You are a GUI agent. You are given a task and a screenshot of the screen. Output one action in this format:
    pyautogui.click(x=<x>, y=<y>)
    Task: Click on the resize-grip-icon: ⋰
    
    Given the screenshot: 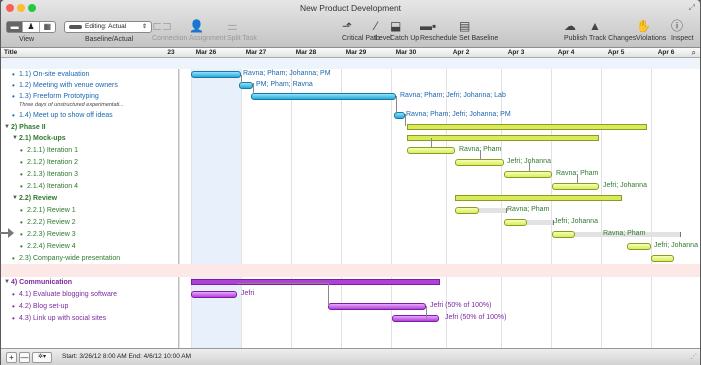 What is the action you would take?
    pyautogui.click(x=694, y=357)
    